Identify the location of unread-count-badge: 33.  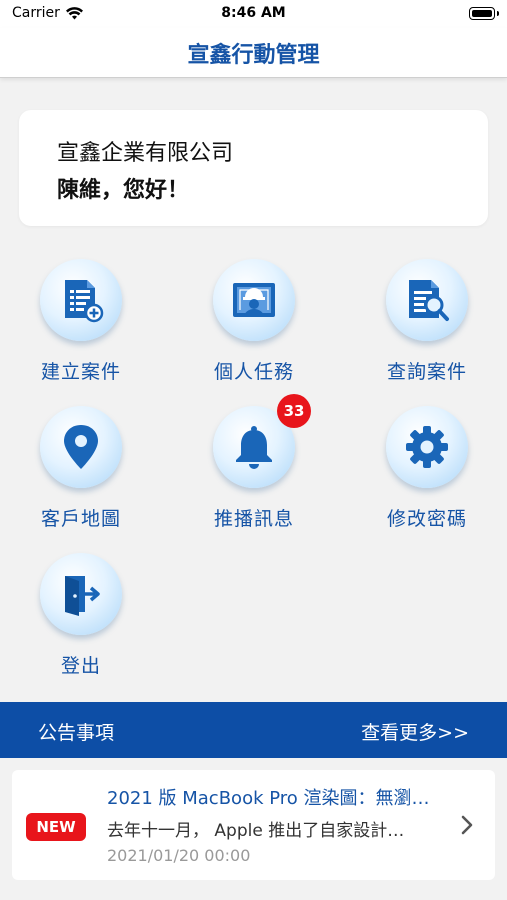
(294, 411).